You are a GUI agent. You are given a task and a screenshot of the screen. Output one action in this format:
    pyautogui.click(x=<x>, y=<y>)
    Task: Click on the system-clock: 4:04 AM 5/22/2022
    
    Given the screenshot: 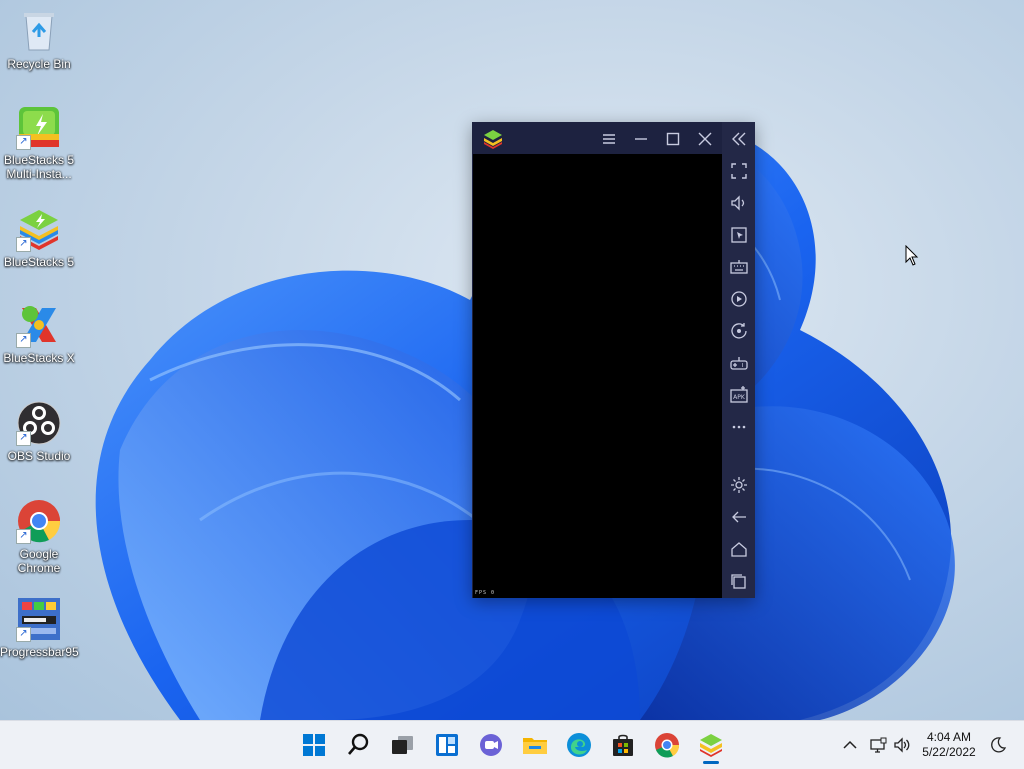 What is the action you would take?
    pyautogui.click(x=949, y=745)
    